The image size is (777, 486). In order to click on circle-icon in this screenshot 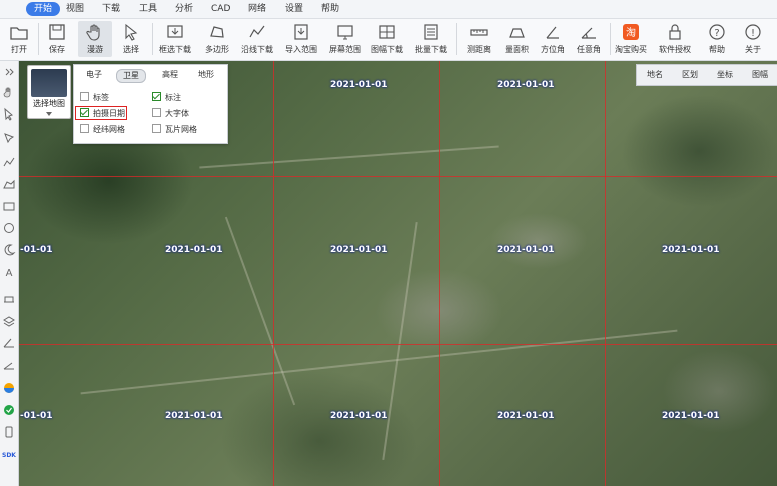, I will do `click(9, 228)`.